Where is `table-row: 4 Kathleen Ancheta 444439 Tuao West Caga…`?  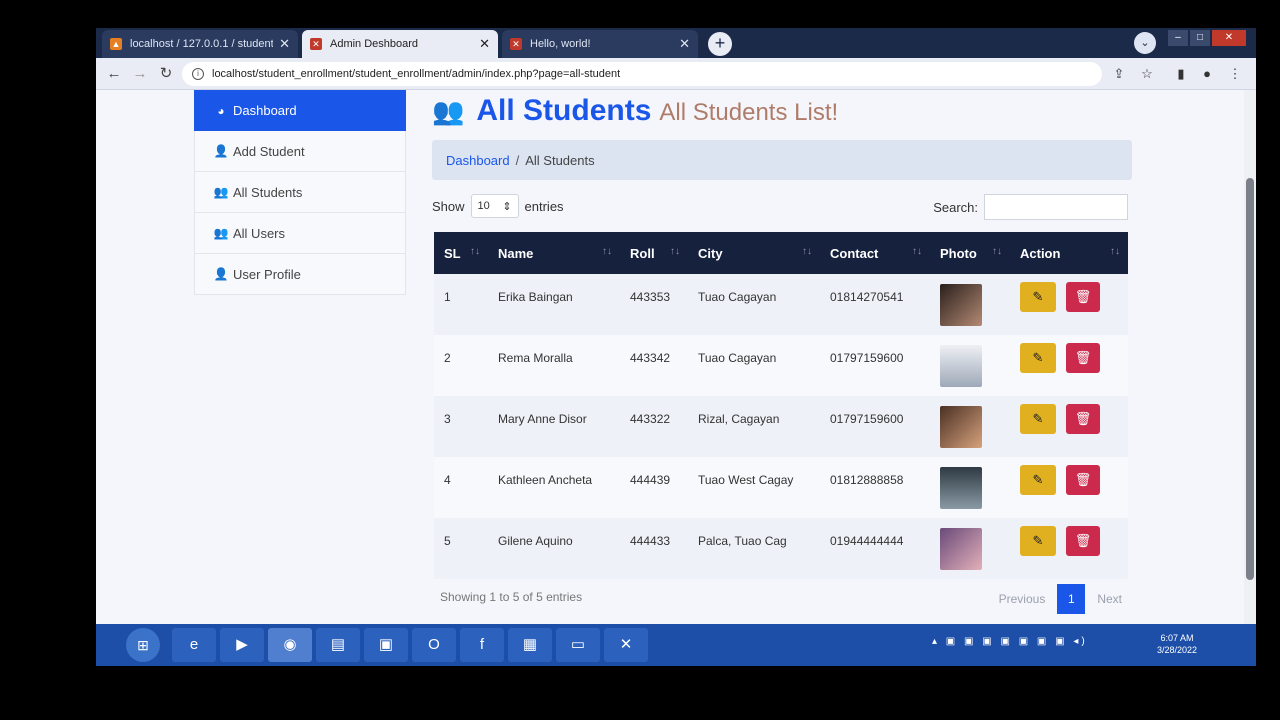 table-row: 4 Kathleen Ancheta 444439 Tuao West Caga… is located at coordinates (781, 487).